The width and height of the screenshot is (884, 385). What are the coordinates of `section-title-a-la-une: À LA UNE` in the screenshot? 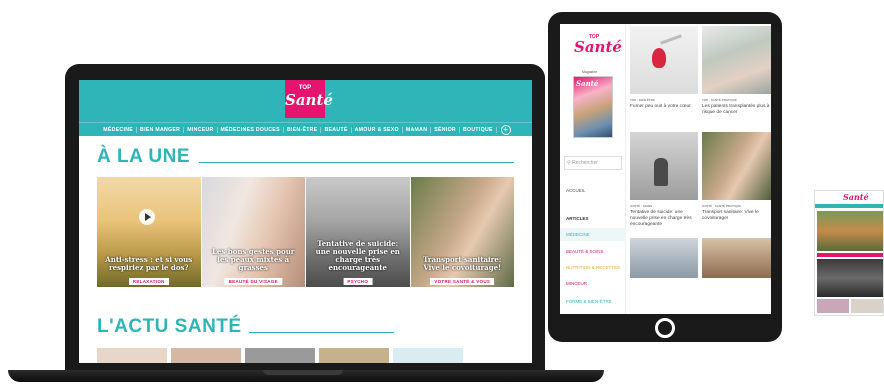 It's located at (144, 156).